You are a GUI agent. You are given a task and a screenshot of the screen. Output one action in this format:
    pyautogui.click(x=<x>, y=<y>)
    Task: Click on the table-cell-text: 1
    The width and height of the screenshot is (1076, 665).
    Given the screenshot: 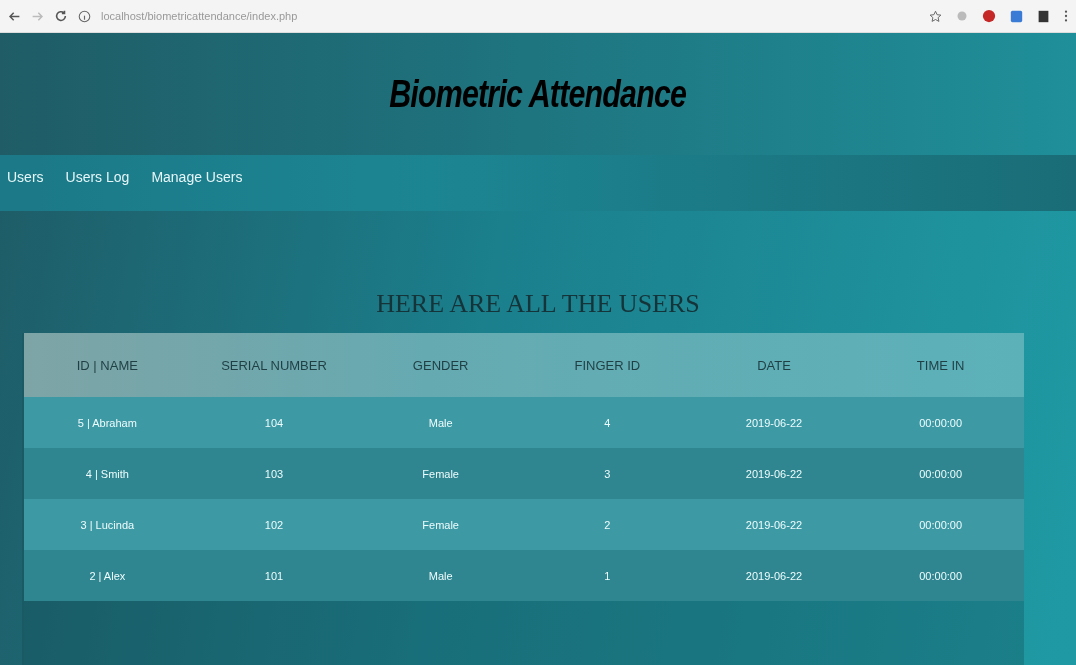 What is the action you would take?
    pyautogui.click(x=607, y=575)
    